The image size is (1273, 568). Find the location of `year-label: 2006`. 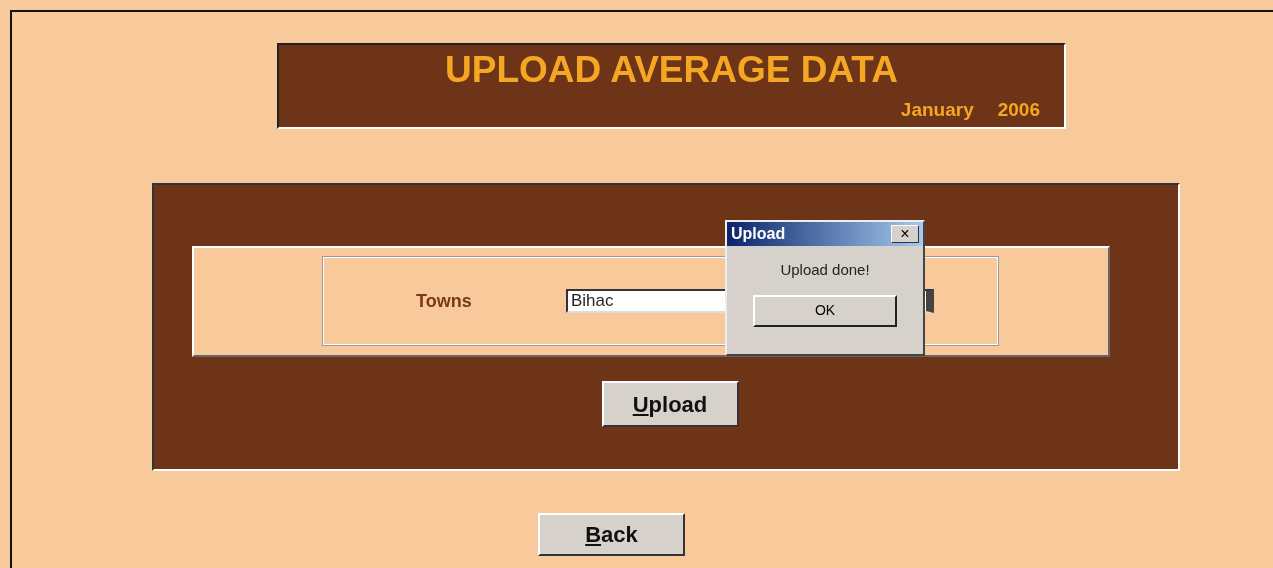

year-label: 2006 is located at coordinates (1018, 110).